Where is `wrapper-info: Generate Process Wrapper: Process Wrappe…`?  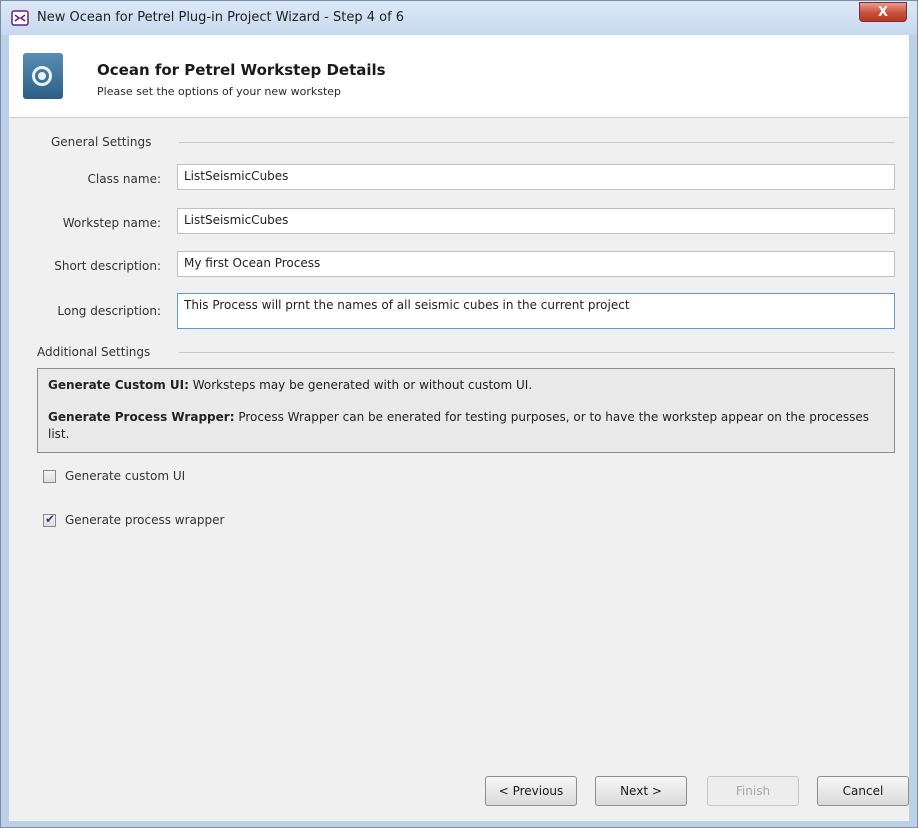 wrapper-info: Generate Process Wrapper: Process Wrappe… is located at coordinates (466, 426).